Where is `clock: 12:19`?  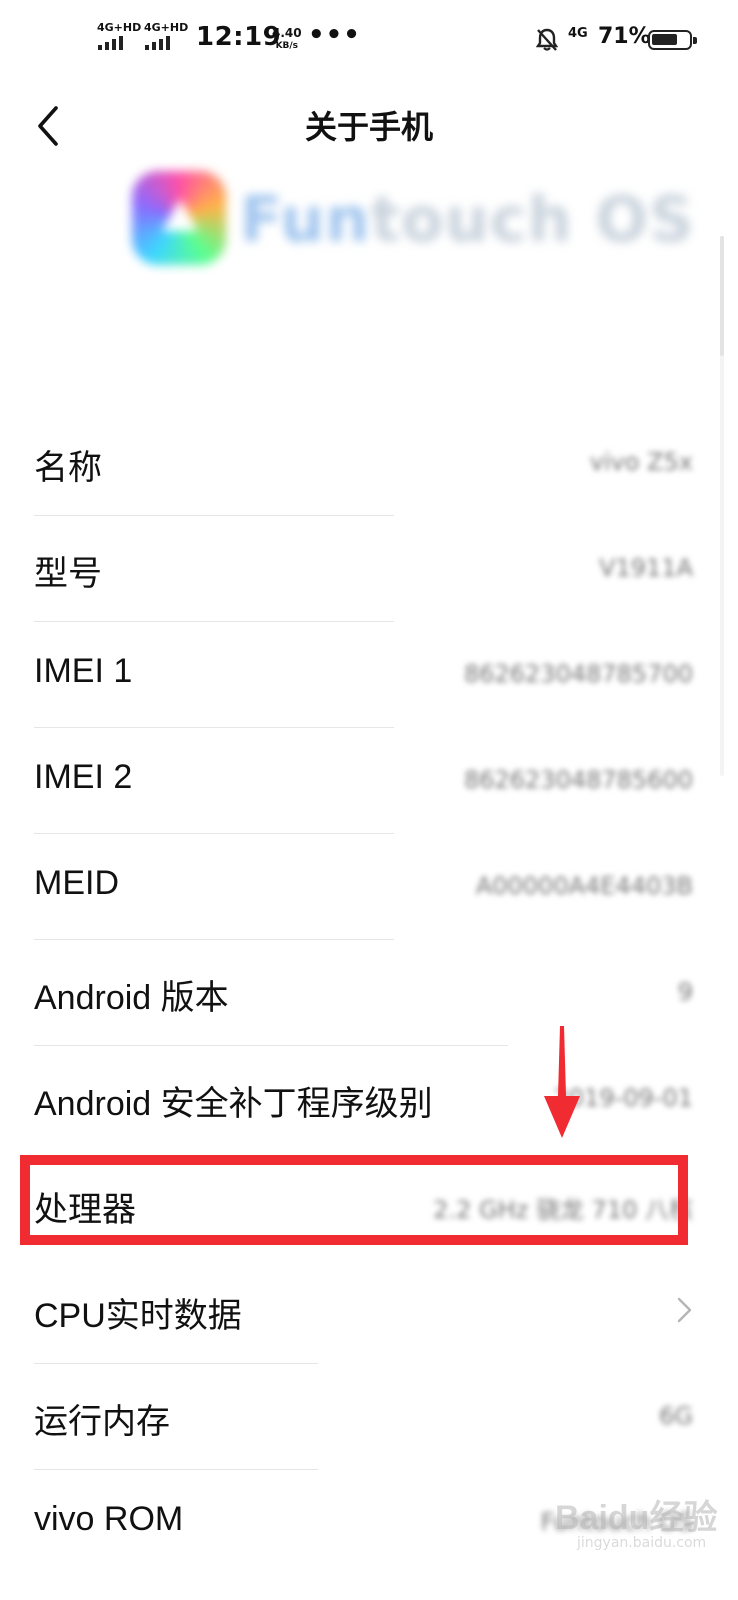
clock: 12:19 is located at coordinates (239, 37).